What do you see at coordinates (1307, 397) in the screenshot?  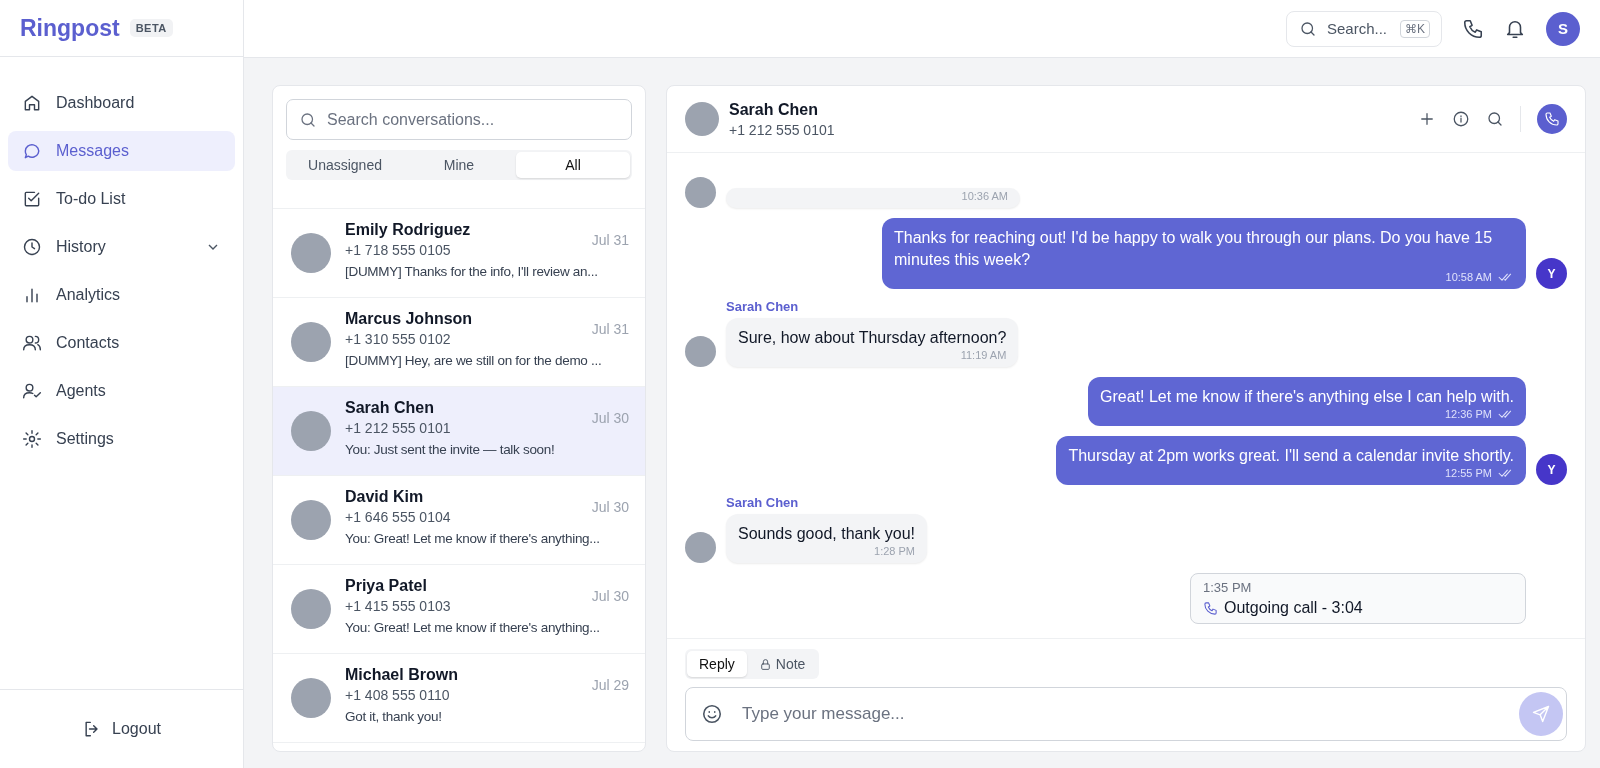 I see `message-text: Great! Let me know if there's anything else I can help with.` at bounding box center [1307, 397].